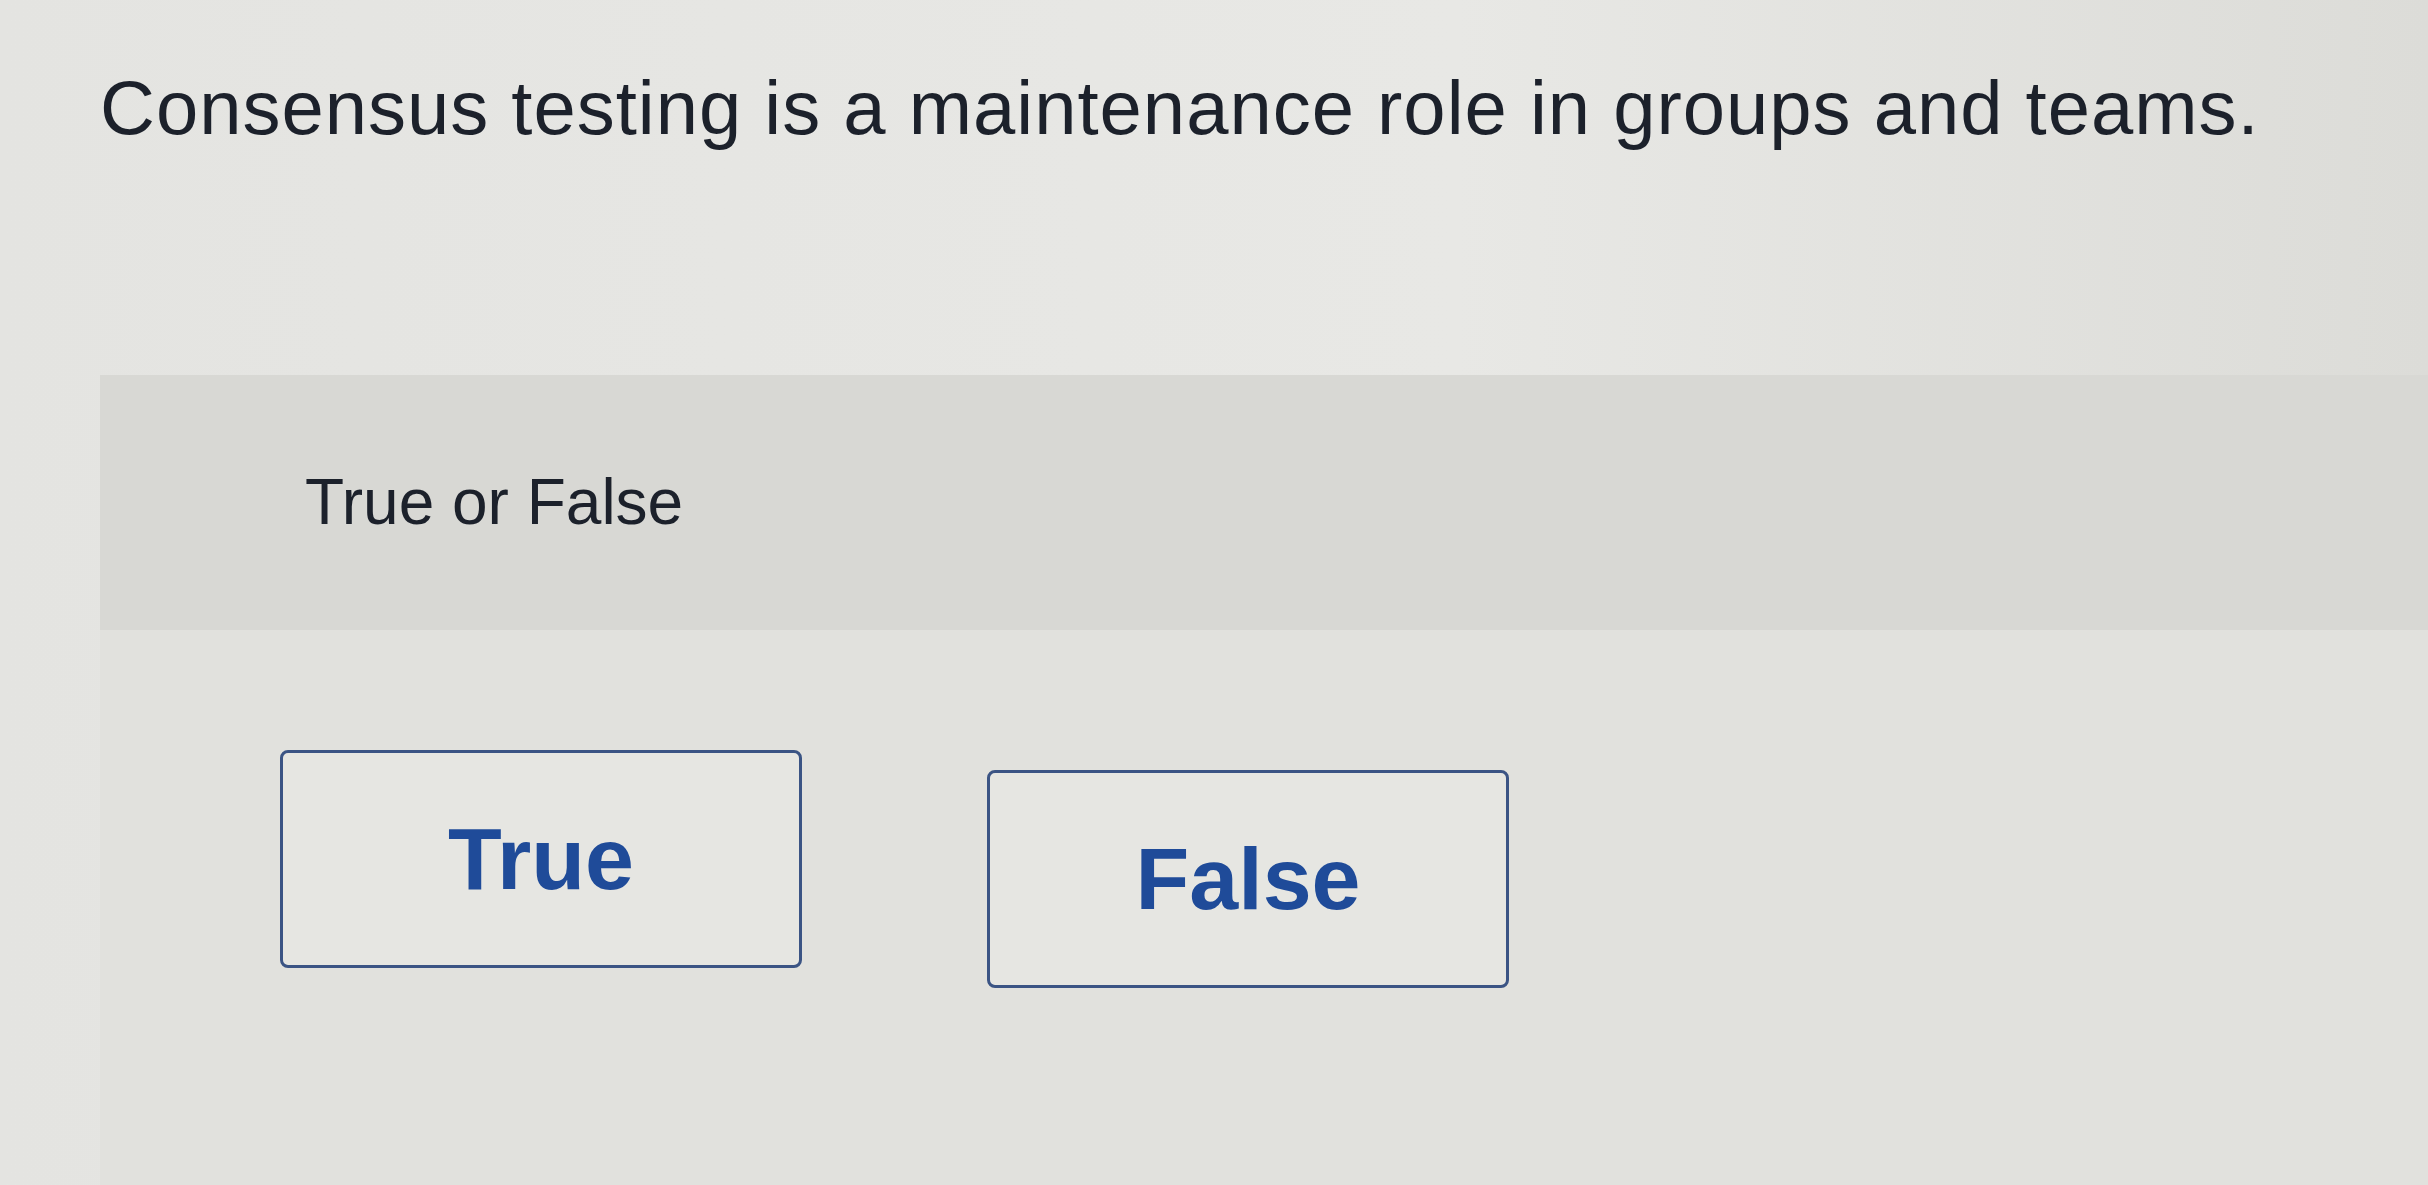  What do you see at coordinates (541, 859) in the screenshot?
I see `answer-option: True` at bounding box center [541, 859].